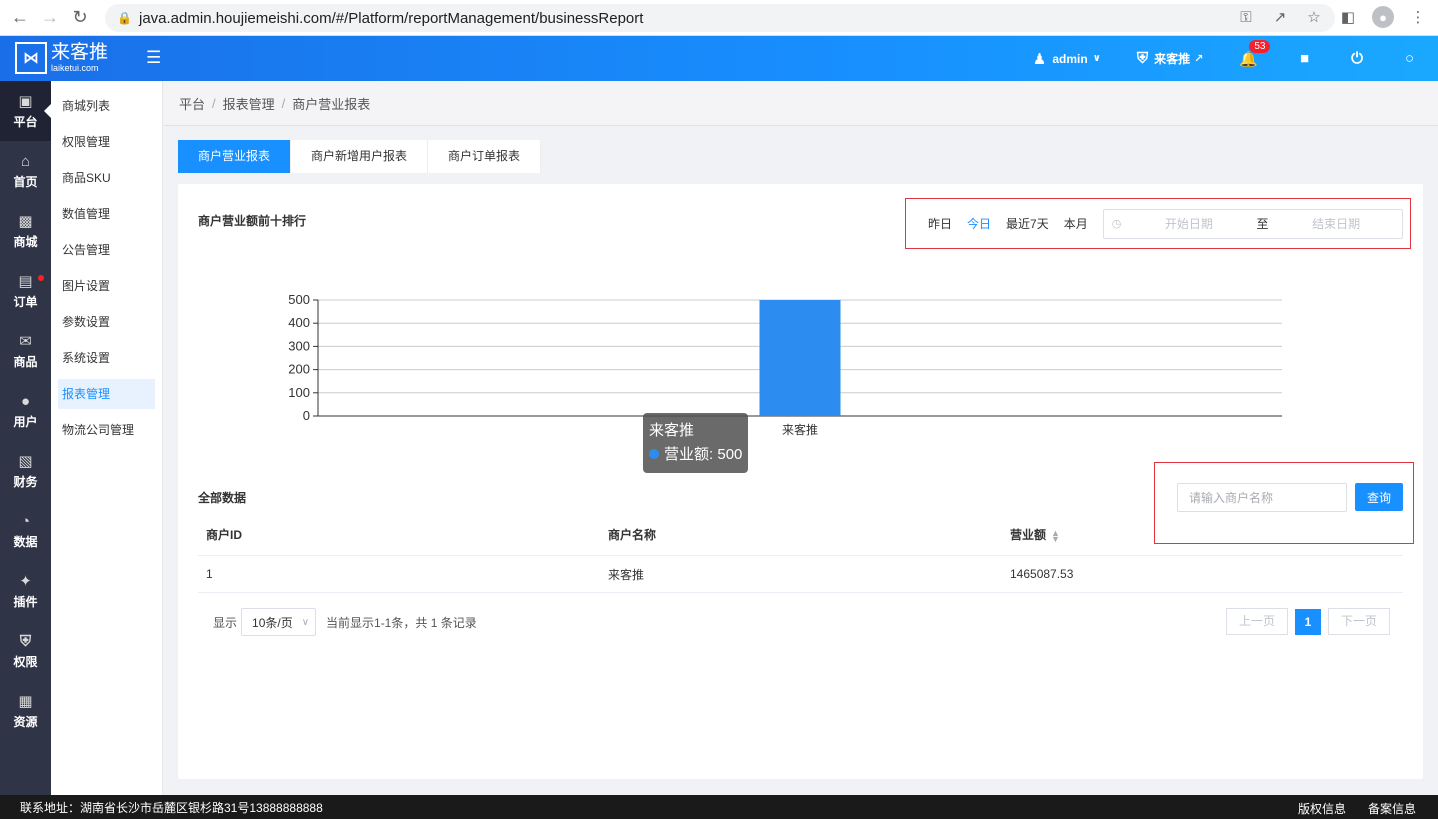  Describe the element at coordinates (25, 651) in the screenshot. I see `nav-item-permission: ⛨ 权限` at that location.